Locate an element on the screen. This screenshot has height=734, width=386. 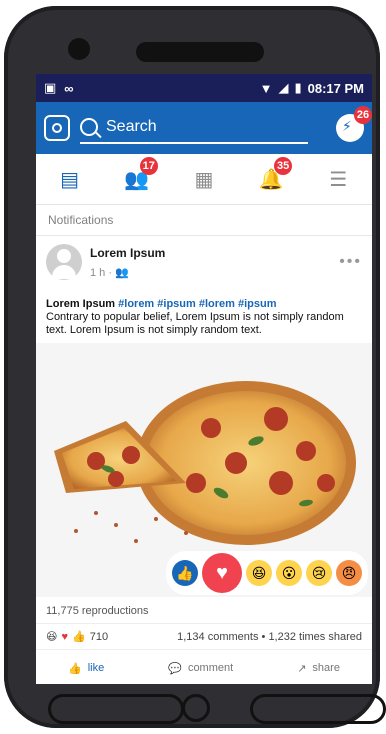
reaction-summary: 😆 ♥ 👍 710 is located at coordinates (77, 637).